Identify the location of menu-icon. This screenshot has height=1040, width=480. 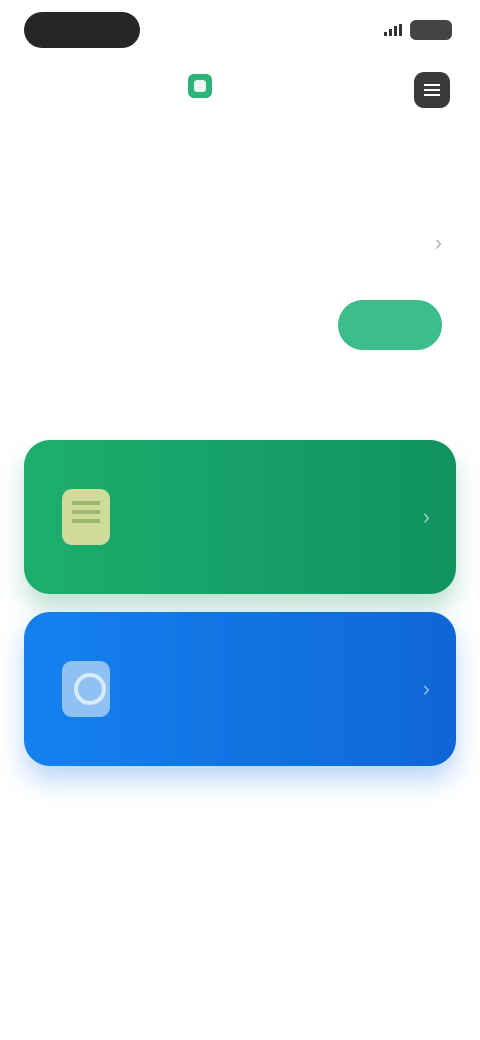
(432, 90).